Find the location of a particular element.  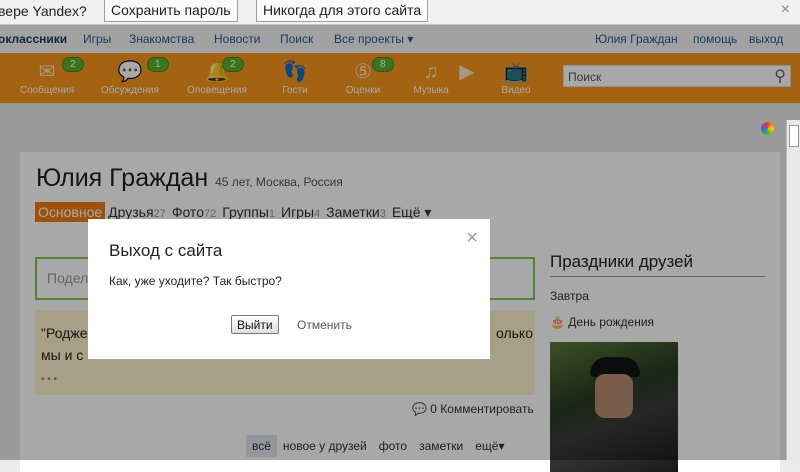

cancel-link: Отменить is located at coordinates (324, 325).